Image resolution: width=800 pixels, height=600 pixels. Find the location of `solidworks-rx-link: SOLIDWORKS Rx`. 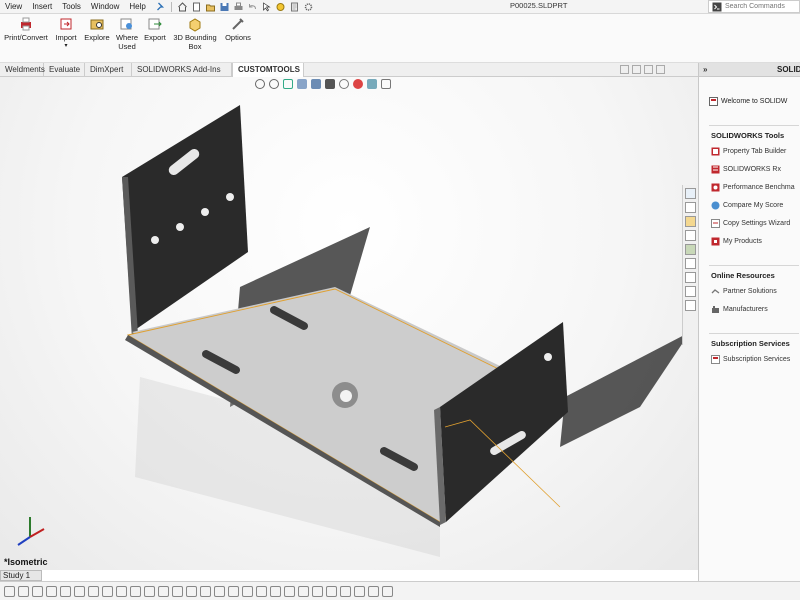

solidworks-rx-link: SOLIDWORKS Rx is located at coordinates (746, 169).